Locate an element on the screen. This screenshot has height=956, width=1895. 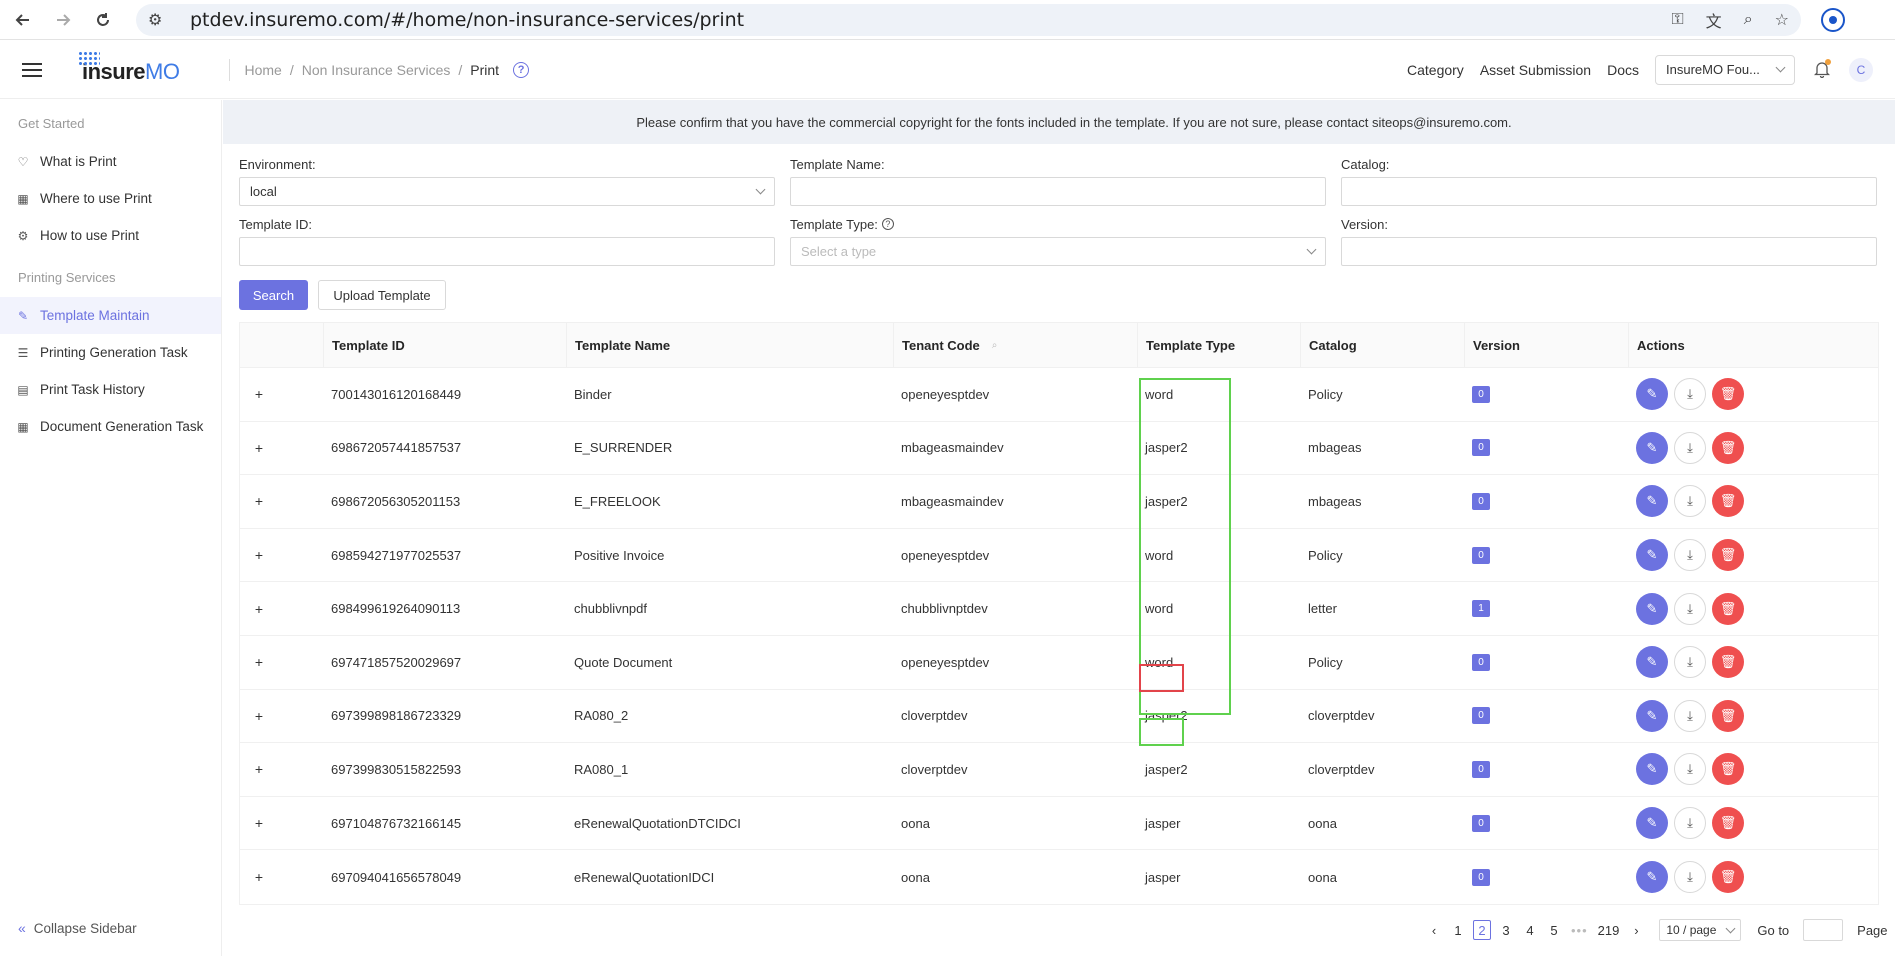
sidebar-item-what-is-print: ♡ What is Print is located at coordinates (110, 161).